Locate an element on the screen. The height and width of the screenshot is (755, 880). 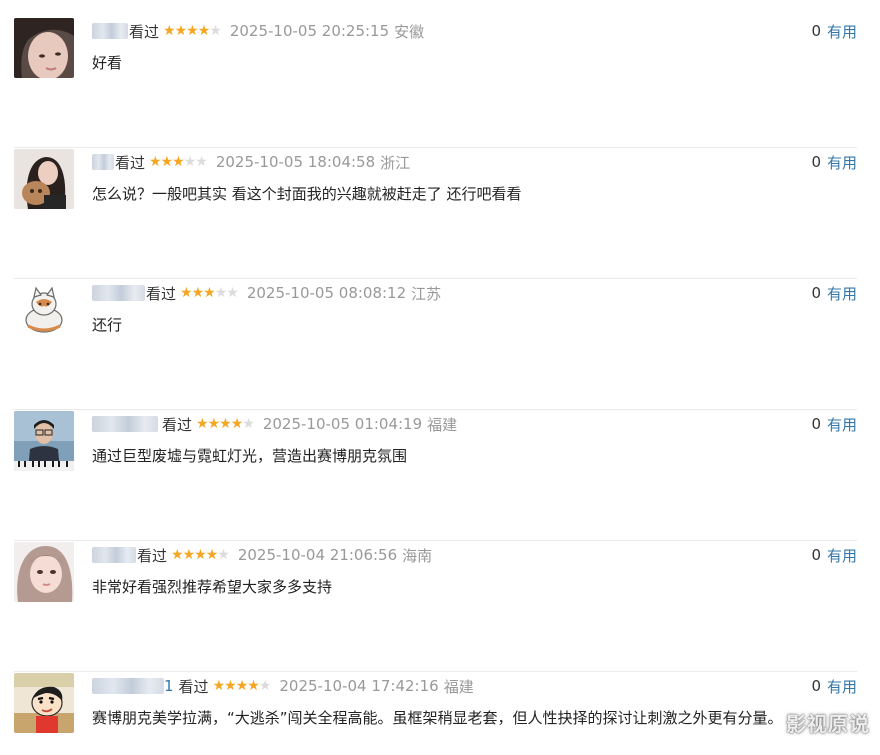
comment-text: 非常好看强烈推荐希望大家多多支持 is located at coordinates (212, 587).